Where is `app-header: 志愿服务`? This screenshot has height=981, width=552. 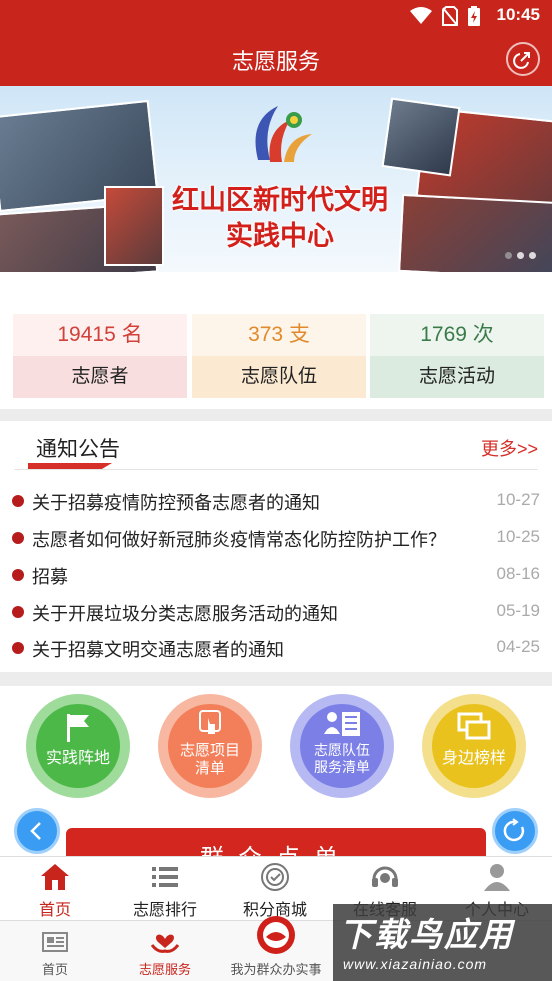 app-header: 志愿服务 is located at coordinates (276, 59).